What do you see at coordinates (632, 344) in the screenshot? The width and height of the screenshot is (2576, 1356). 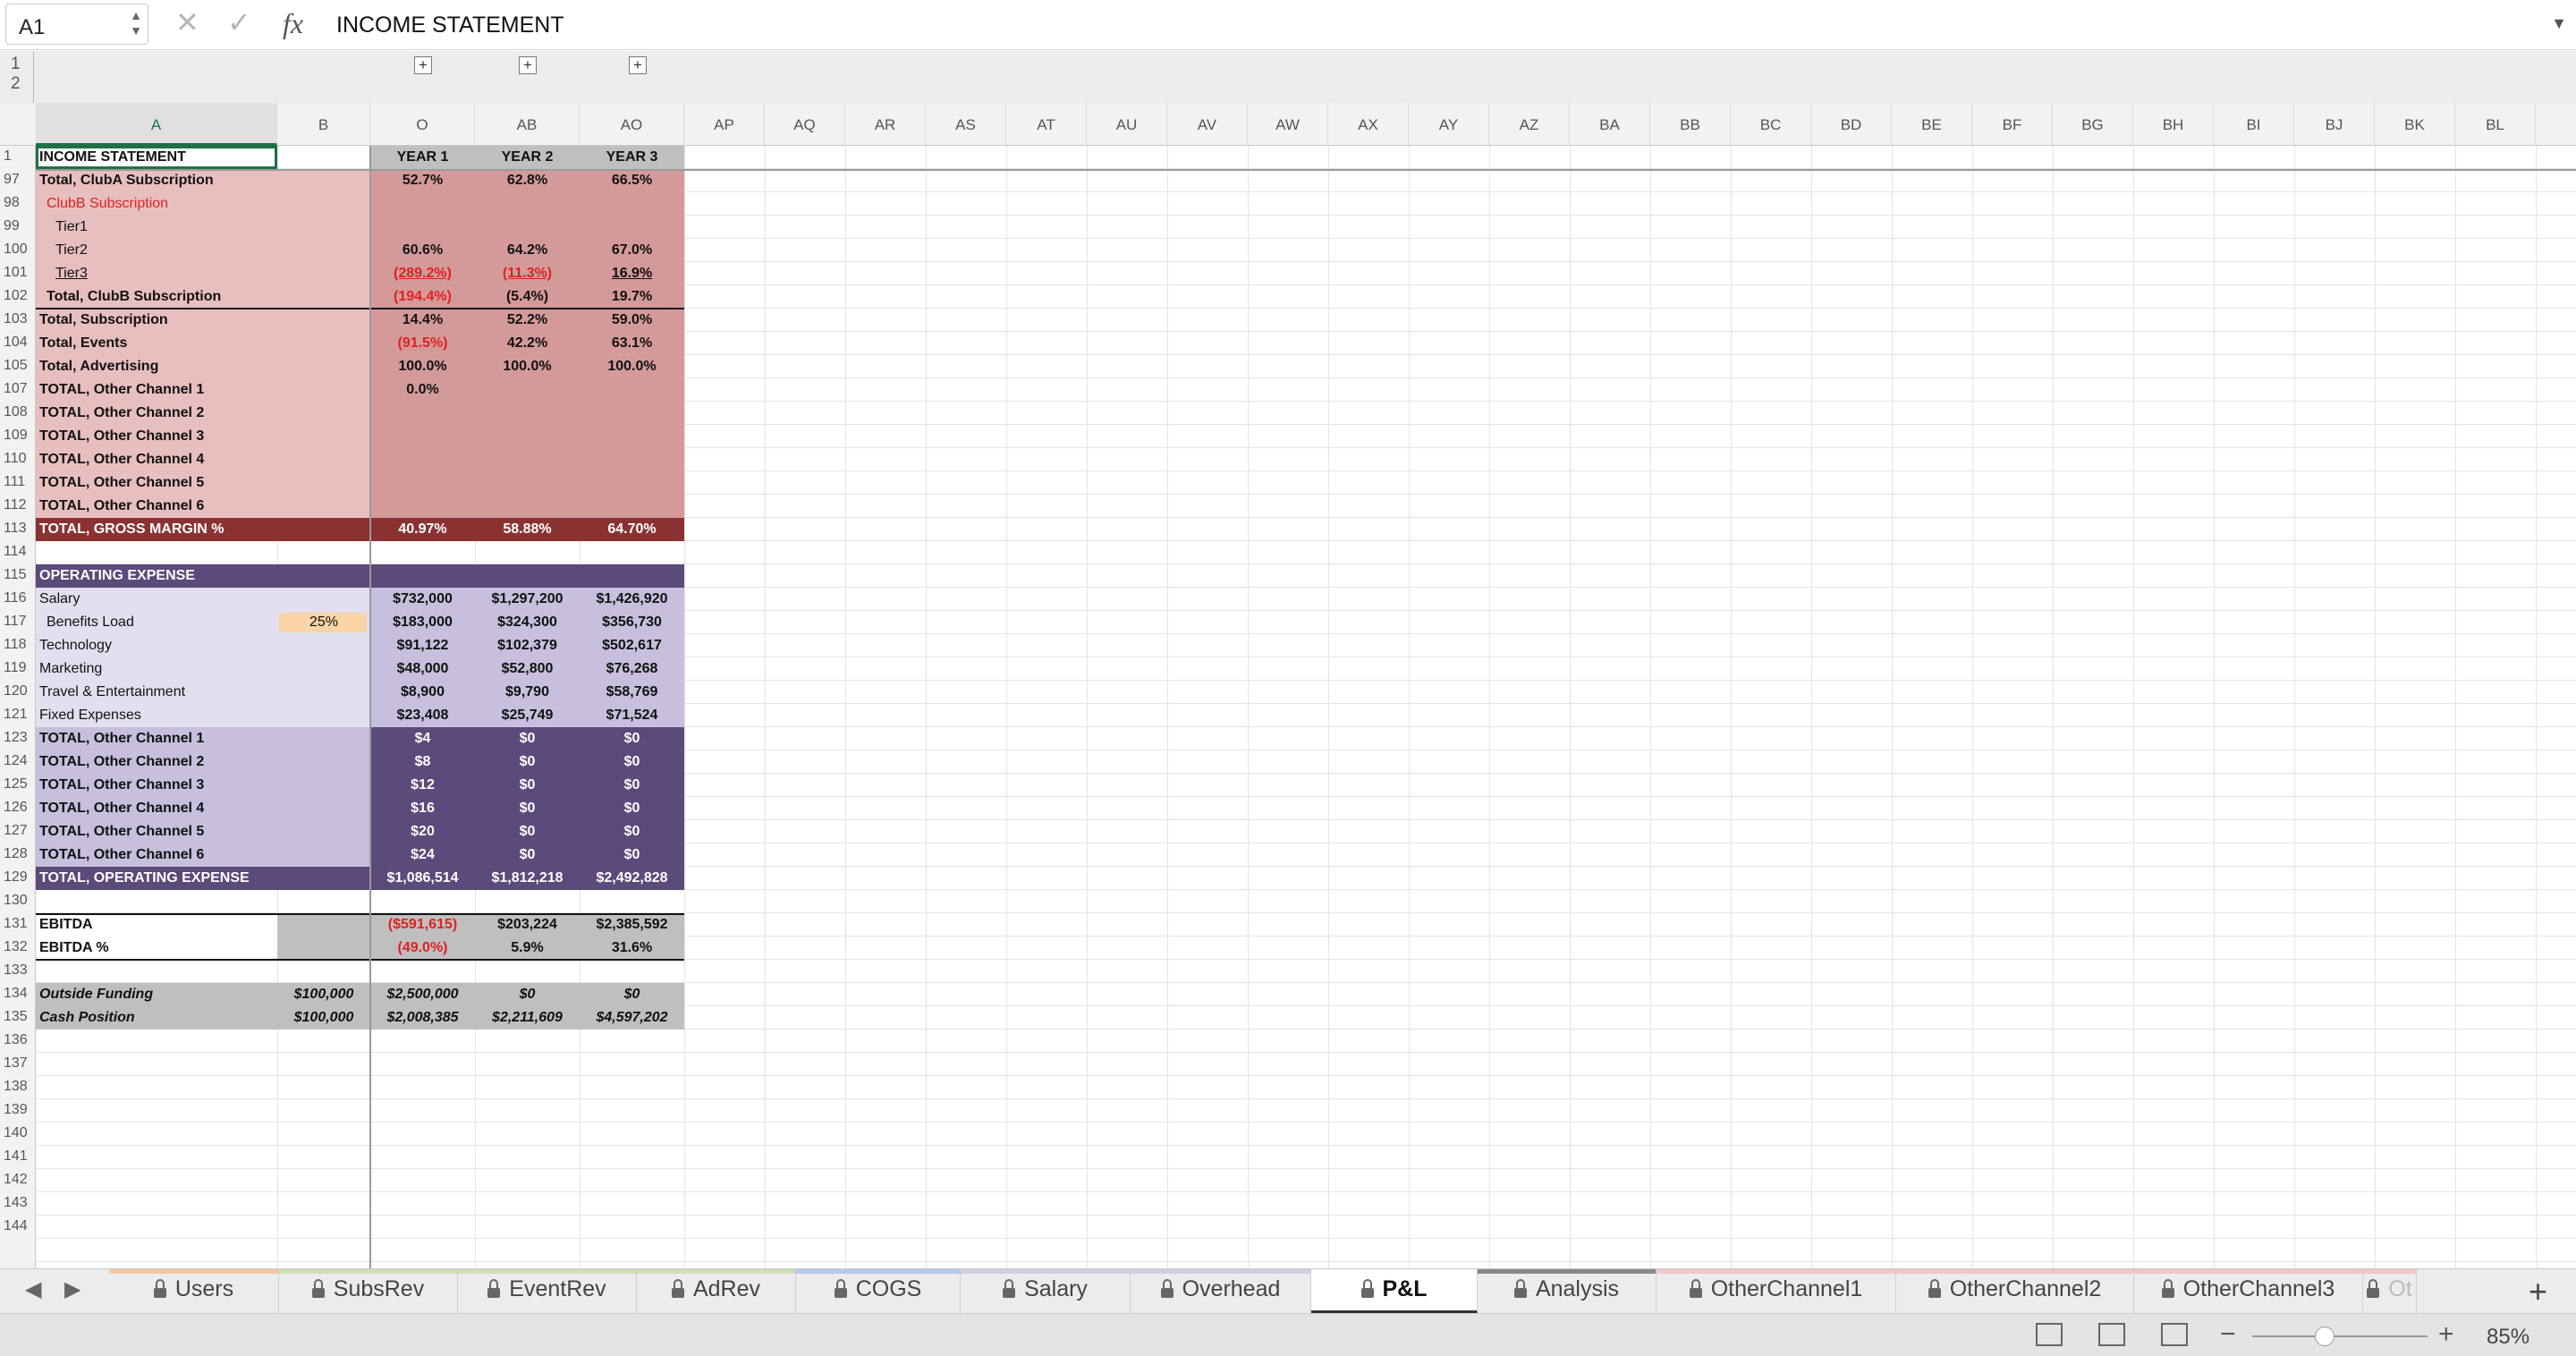 I see `cell-ao-104: 63.1%` at bounding box center [632, 344].